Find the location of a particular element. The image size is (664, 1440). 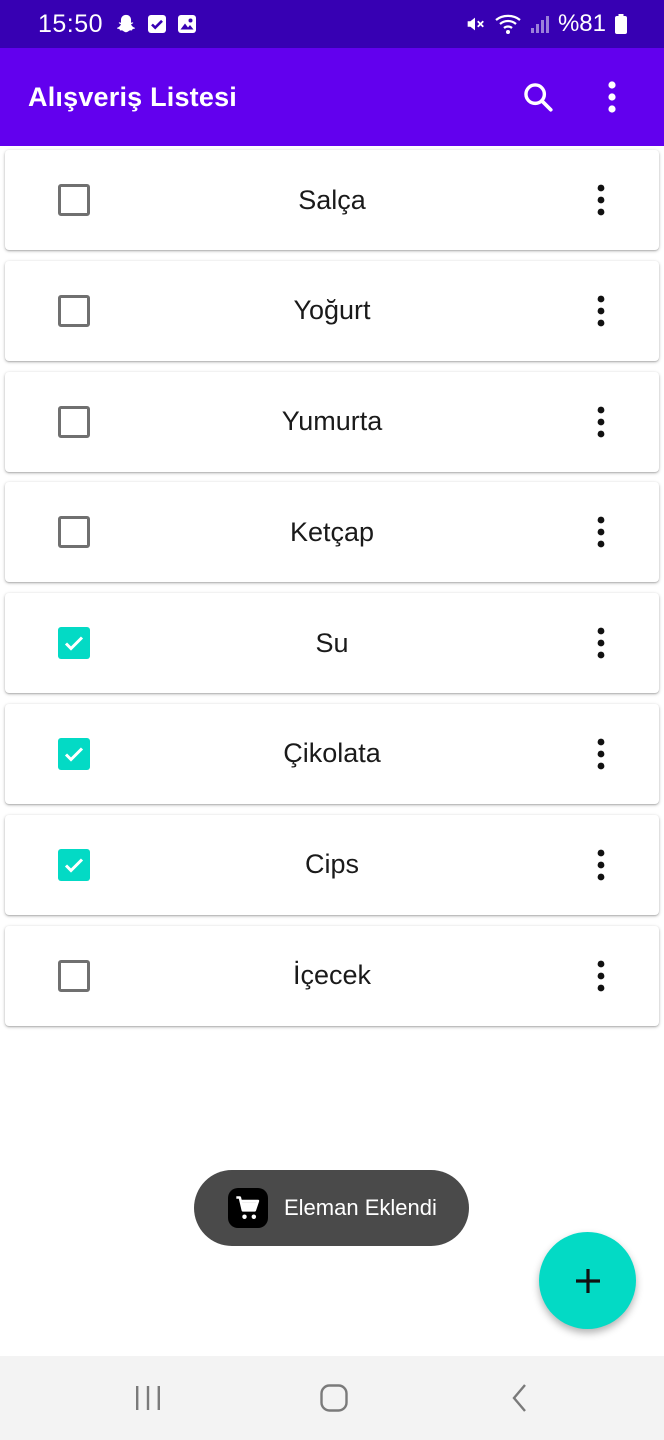

plus-icon is located at coordinates (587, 1280).